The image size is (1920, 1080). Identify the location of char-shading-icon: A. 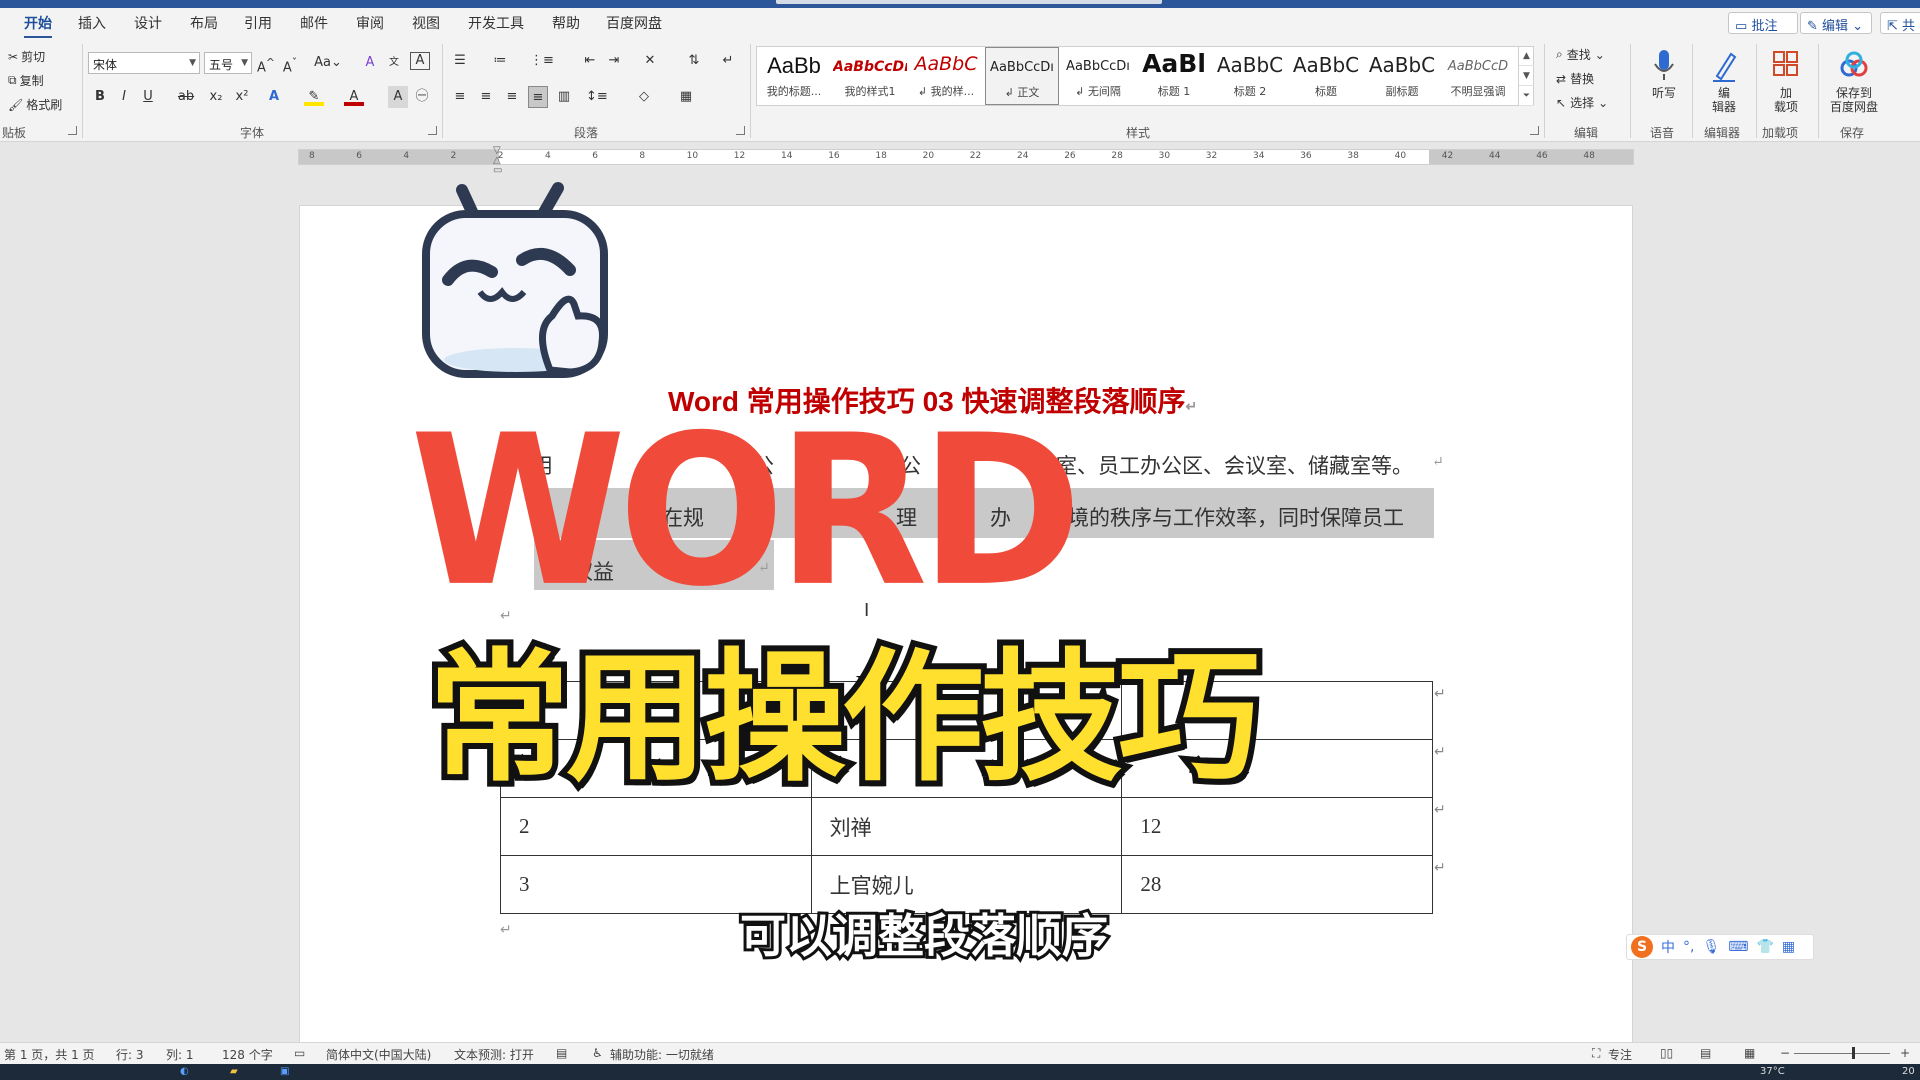
(398, 97).